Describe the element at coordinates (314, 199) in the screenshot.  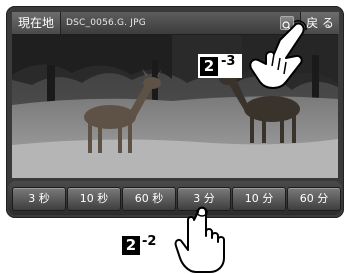
I see `interval-60m-button: 60 分` at that location.